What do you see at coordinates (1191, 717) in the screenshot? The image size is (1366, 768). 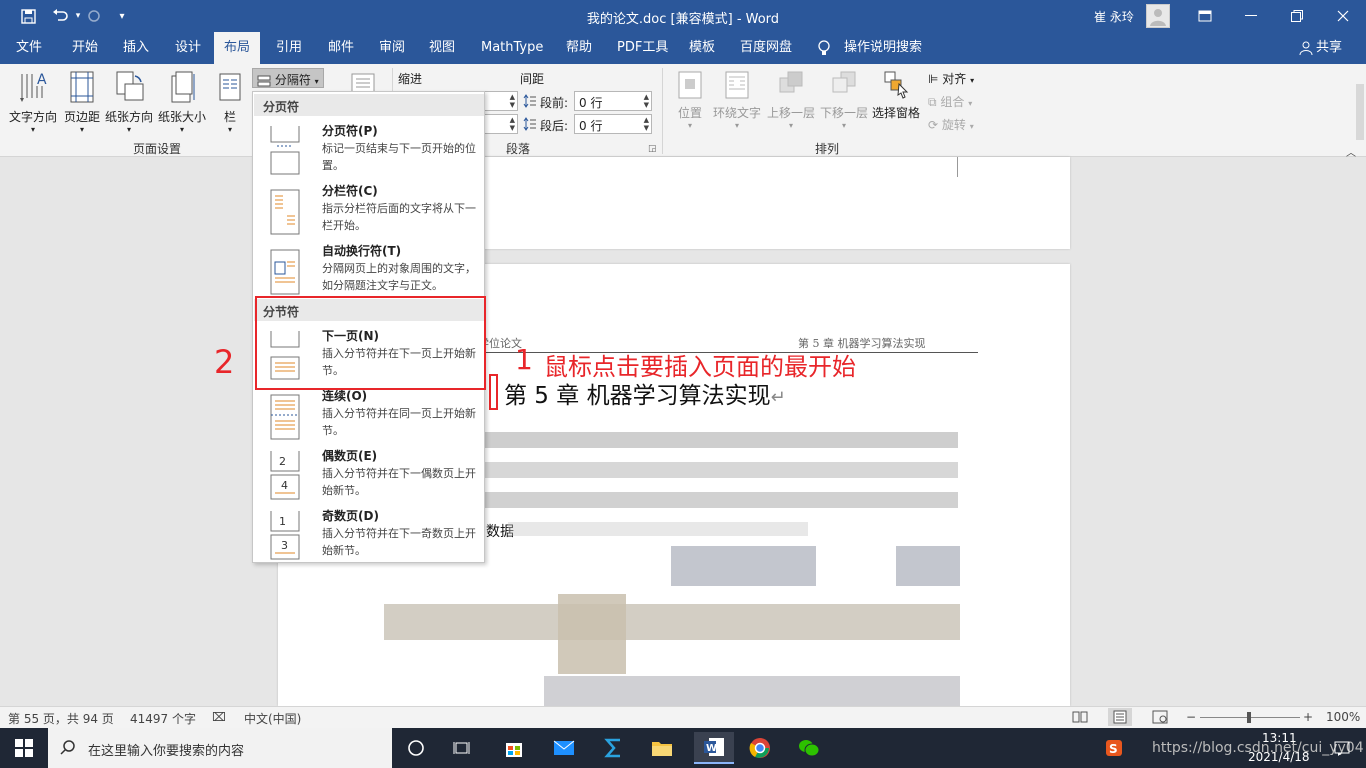 I see `zoom-out-icon: −` at bounding box center [1191, 717].